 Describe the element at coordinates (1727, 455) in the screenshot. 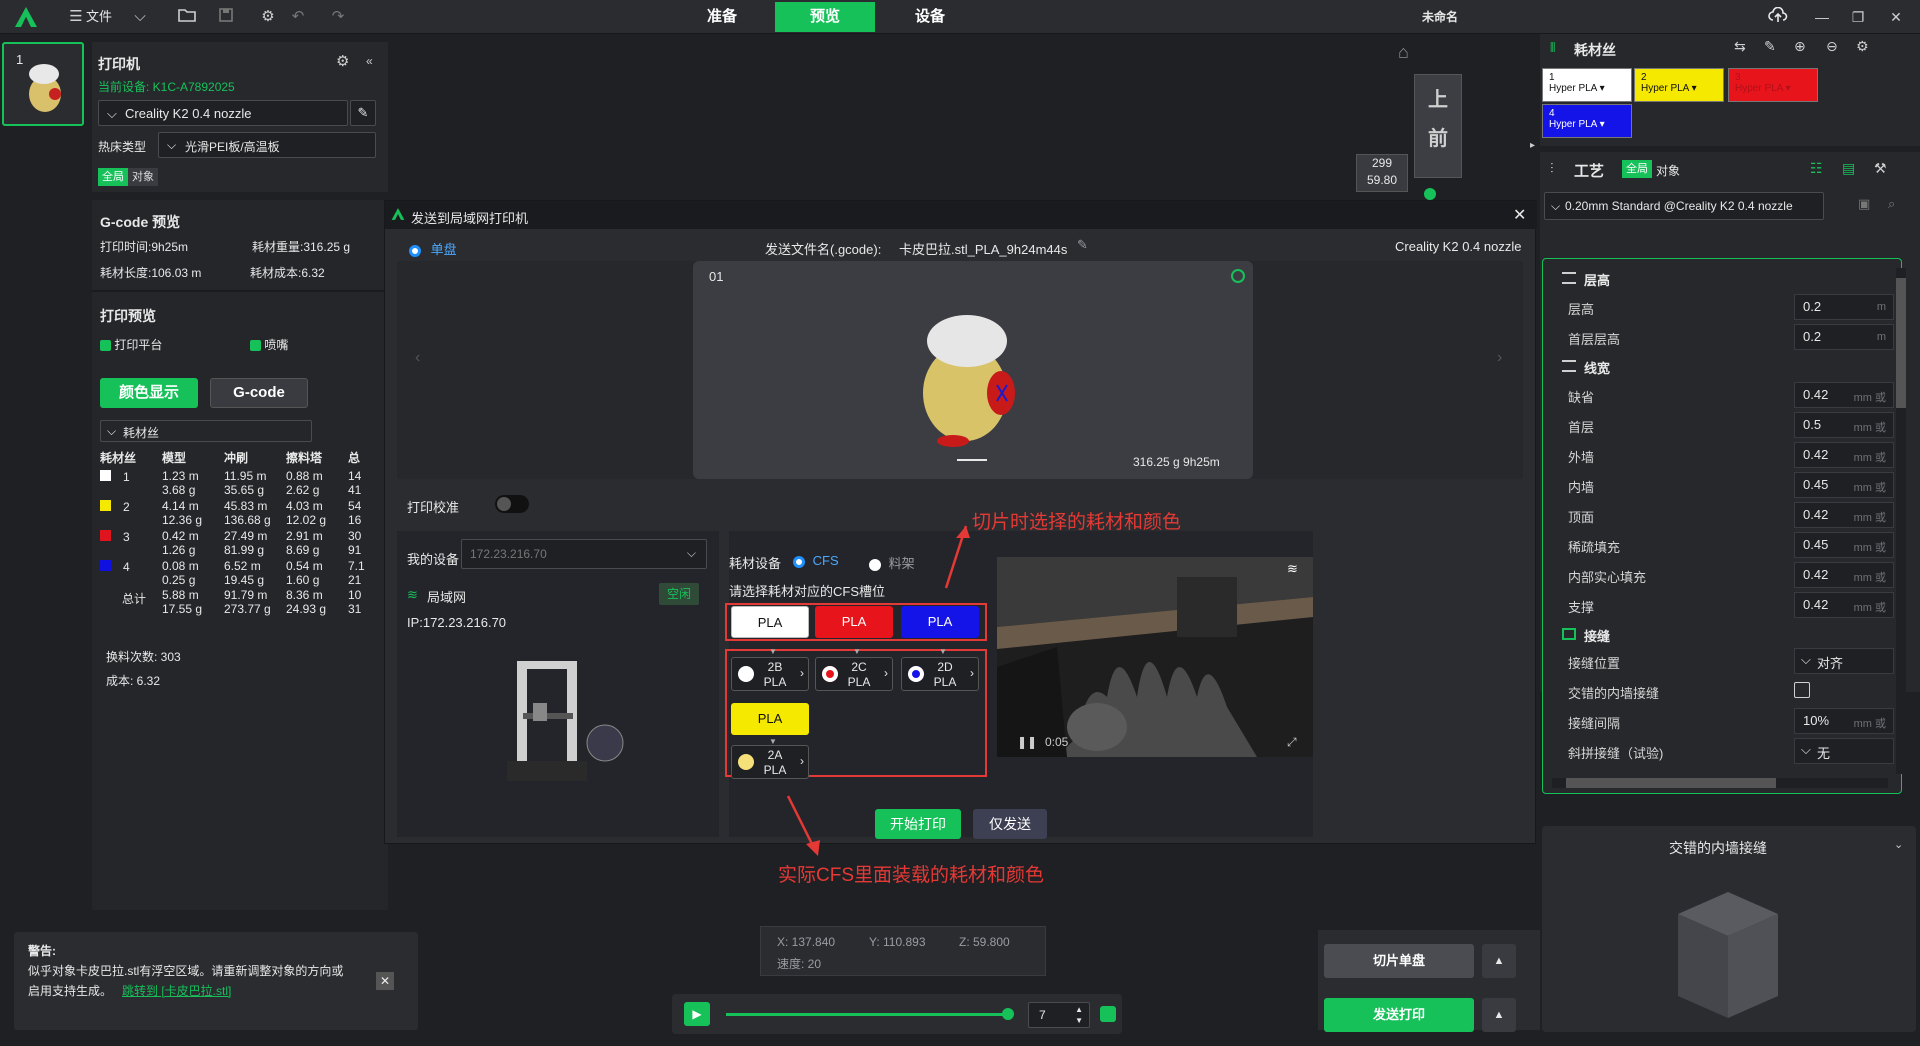

I see `setting-line-width: 外墙 0.42 mm 或` at that location.